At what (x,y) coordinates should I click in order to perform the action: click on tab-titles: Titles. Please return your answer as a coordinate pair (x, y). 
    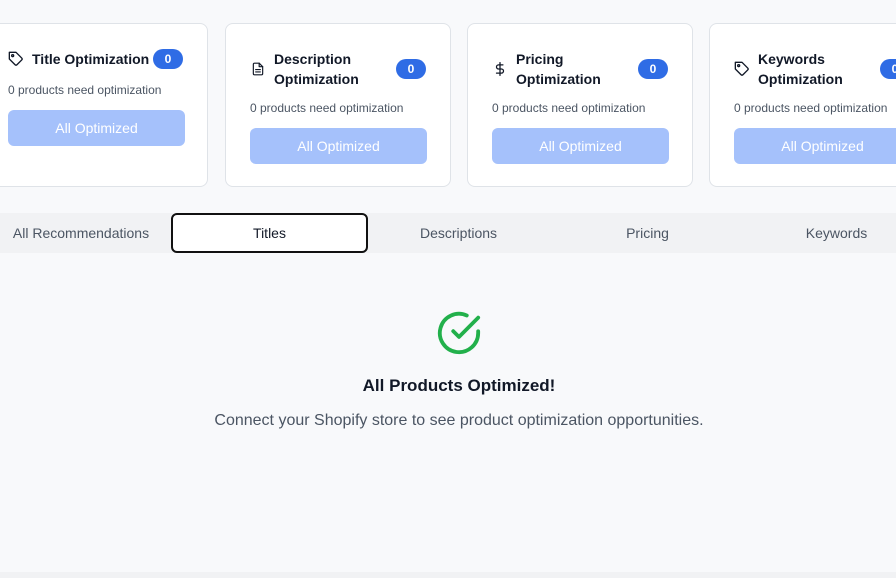
    Looking at the image, I should click on (269, 233).